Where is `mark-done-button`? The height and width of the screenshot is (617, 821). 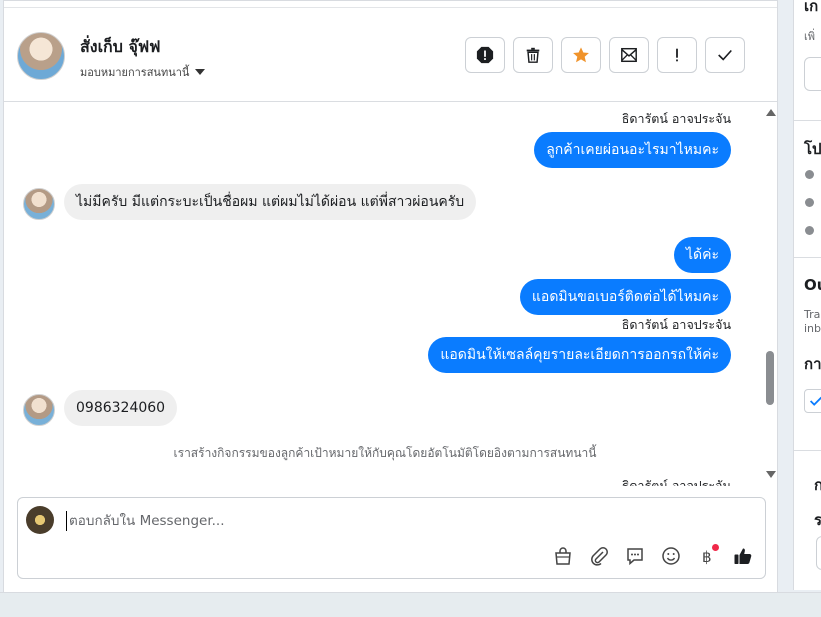 mark-done-button is located at coordinates (725, 55).